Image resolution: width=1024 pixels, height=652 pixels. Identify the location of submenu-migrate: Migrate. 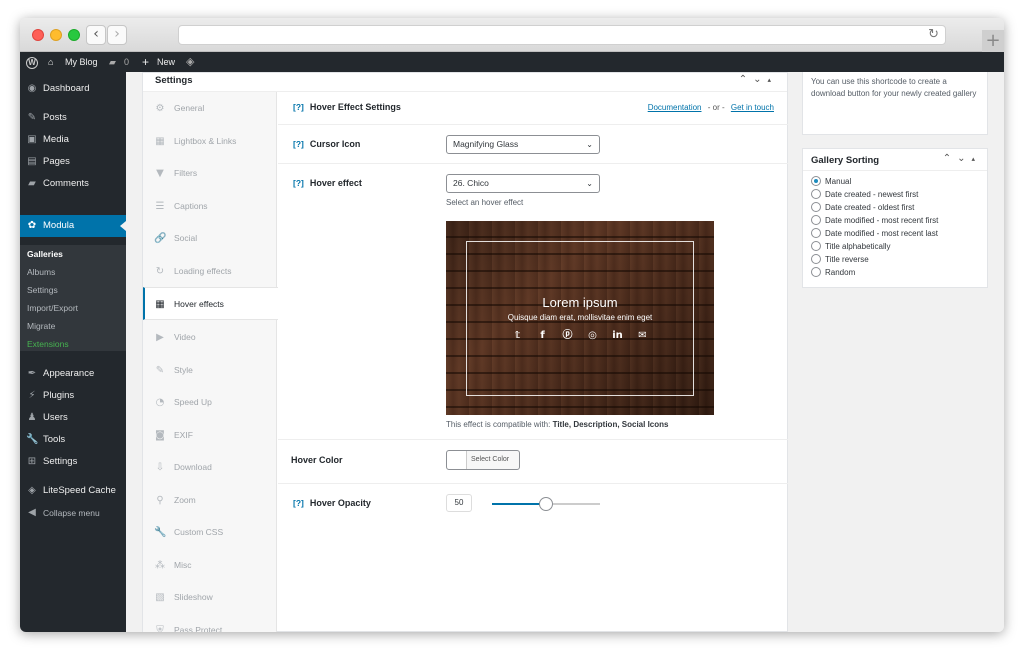
(41, 326).